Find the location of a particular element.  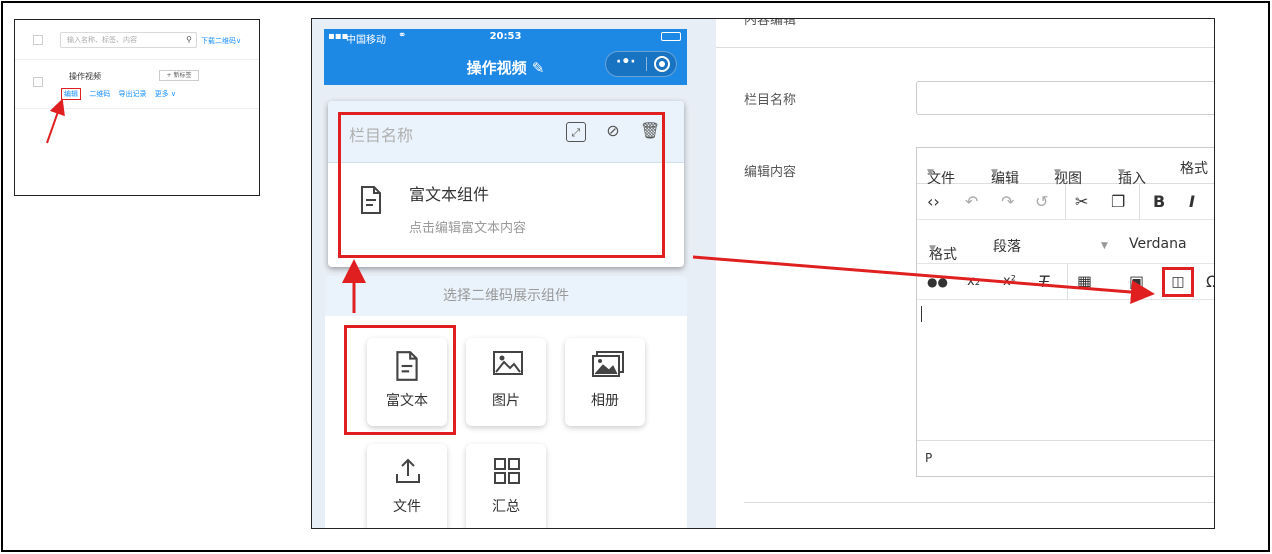

status-time: 20:53 is located at coordinates (505, 36).